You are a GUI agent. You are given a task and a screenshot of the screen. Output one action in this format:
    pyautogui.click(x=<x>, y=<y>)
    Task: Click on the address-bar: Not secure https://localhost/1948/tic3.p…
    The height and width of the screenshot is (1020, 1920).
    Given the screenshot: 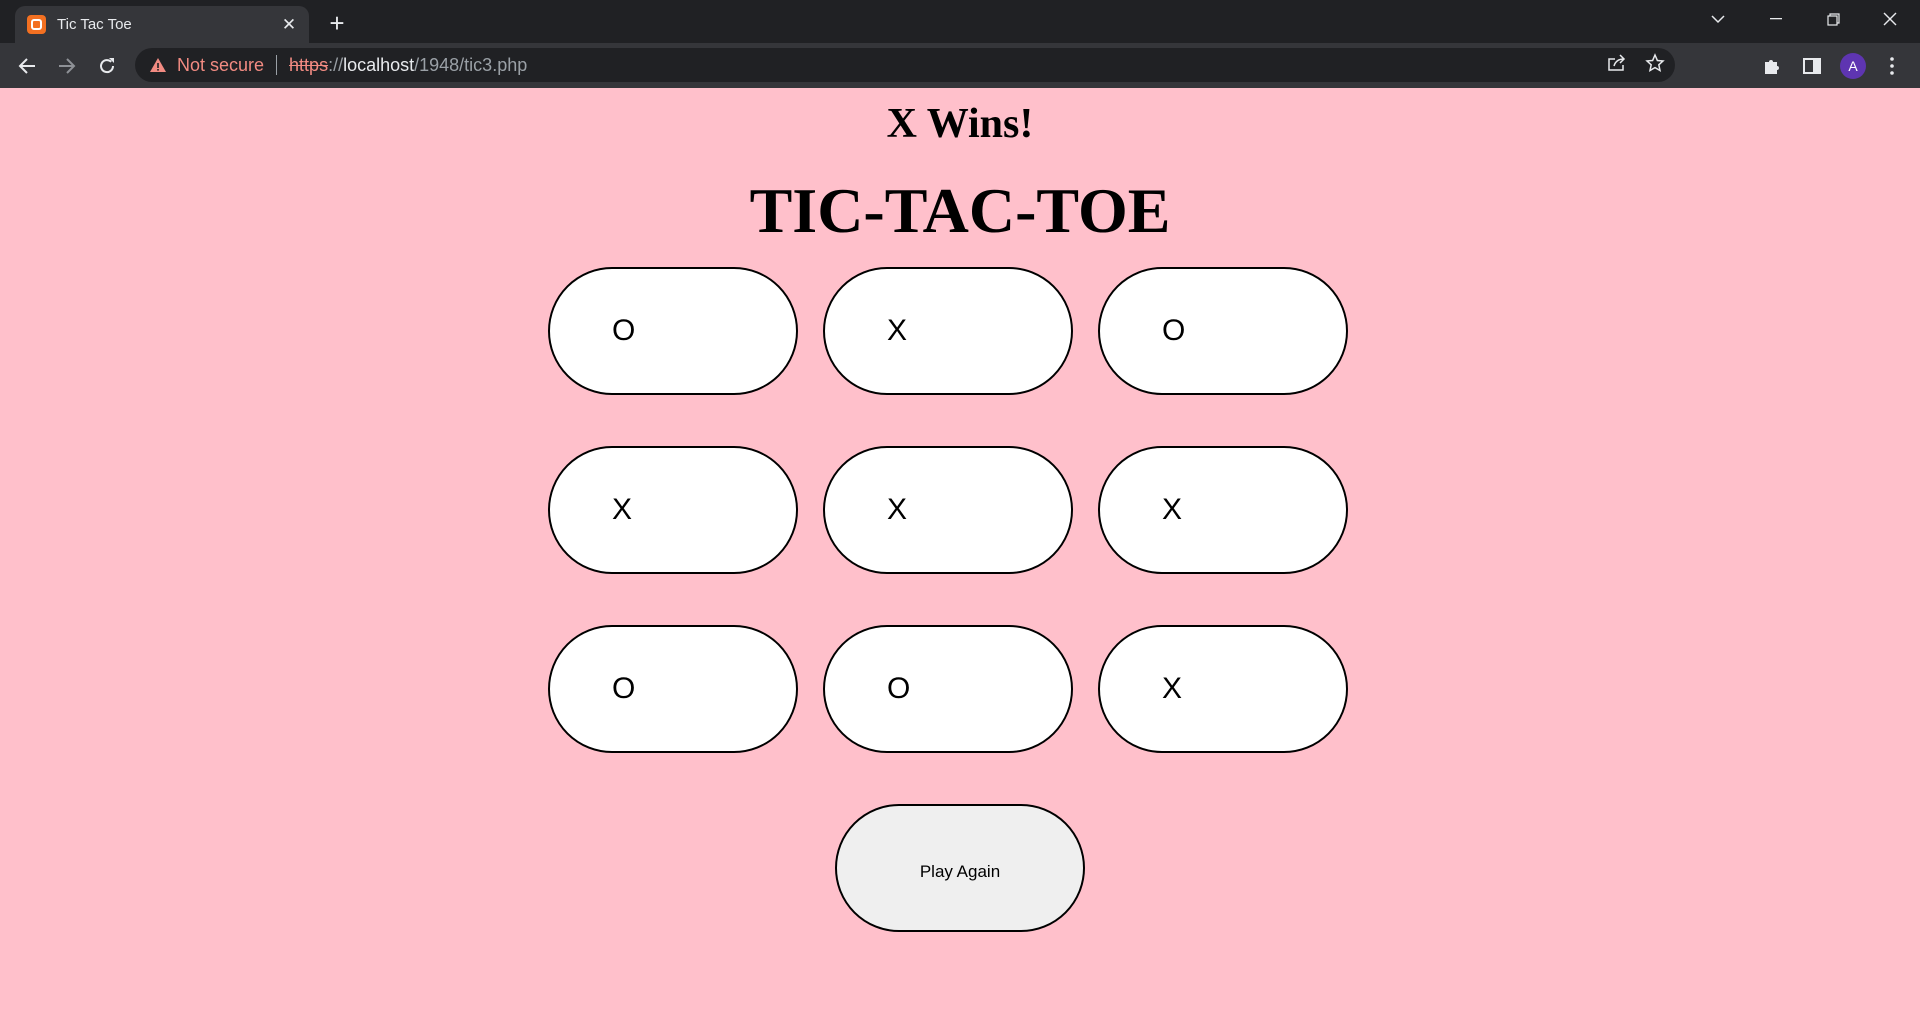 What is the action you would take?
    pyautogui.click(x=905, y=65)
    